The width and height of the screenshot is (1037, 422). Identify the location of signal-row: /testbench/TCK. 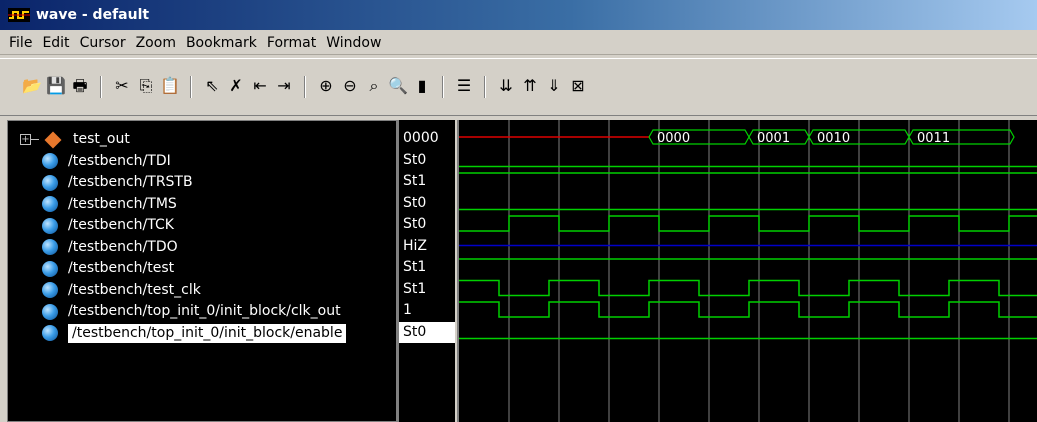
(202, 225).